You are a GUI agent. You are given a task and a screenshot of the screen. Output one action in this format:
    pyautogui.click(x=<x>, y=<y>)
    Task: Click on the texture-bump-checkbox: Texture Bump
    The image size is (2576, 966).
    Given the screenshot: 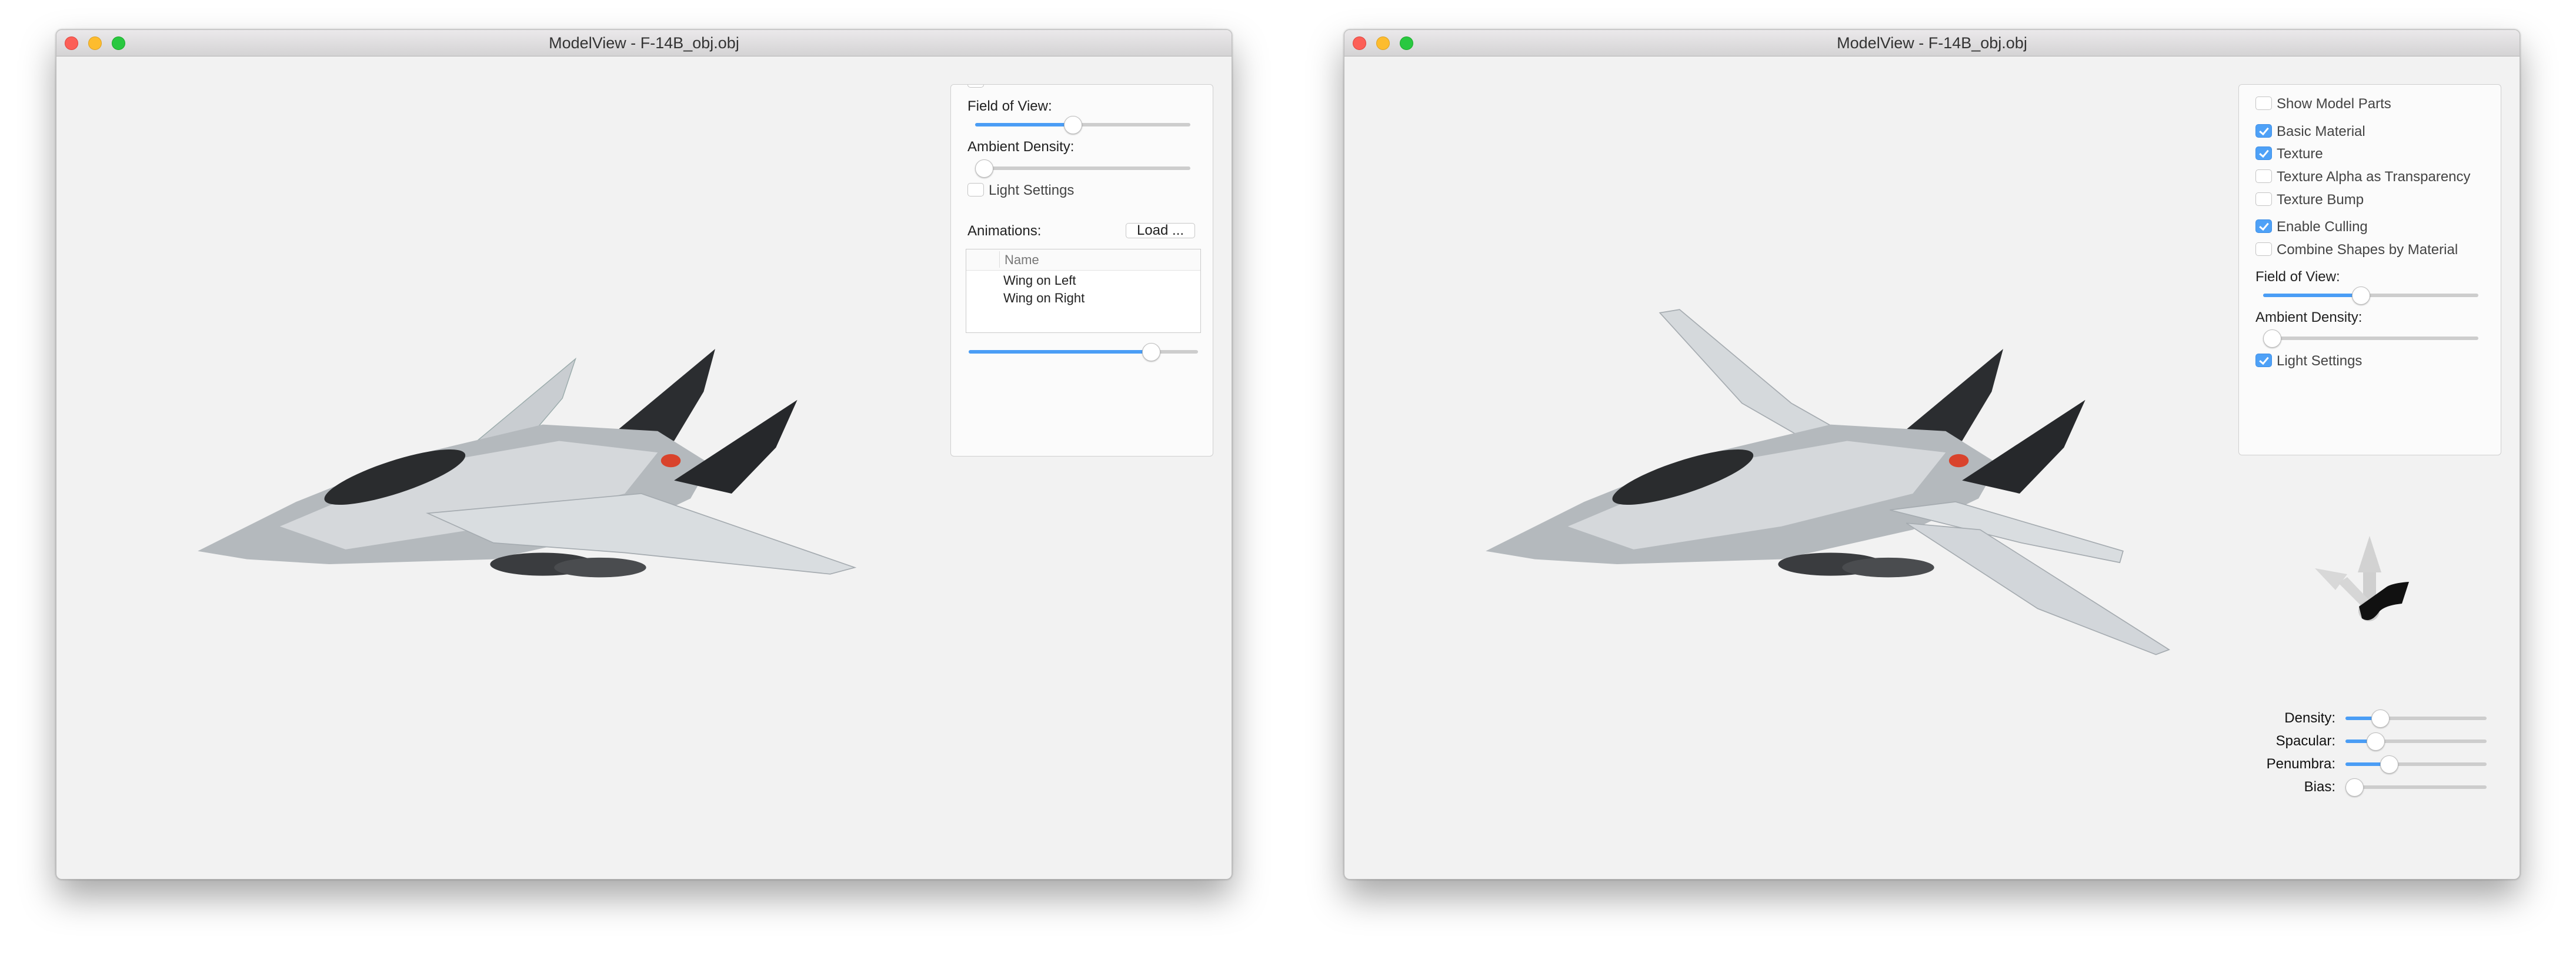 What is the action you would take?
    pyautogui.click(x=2309, y=200)
    